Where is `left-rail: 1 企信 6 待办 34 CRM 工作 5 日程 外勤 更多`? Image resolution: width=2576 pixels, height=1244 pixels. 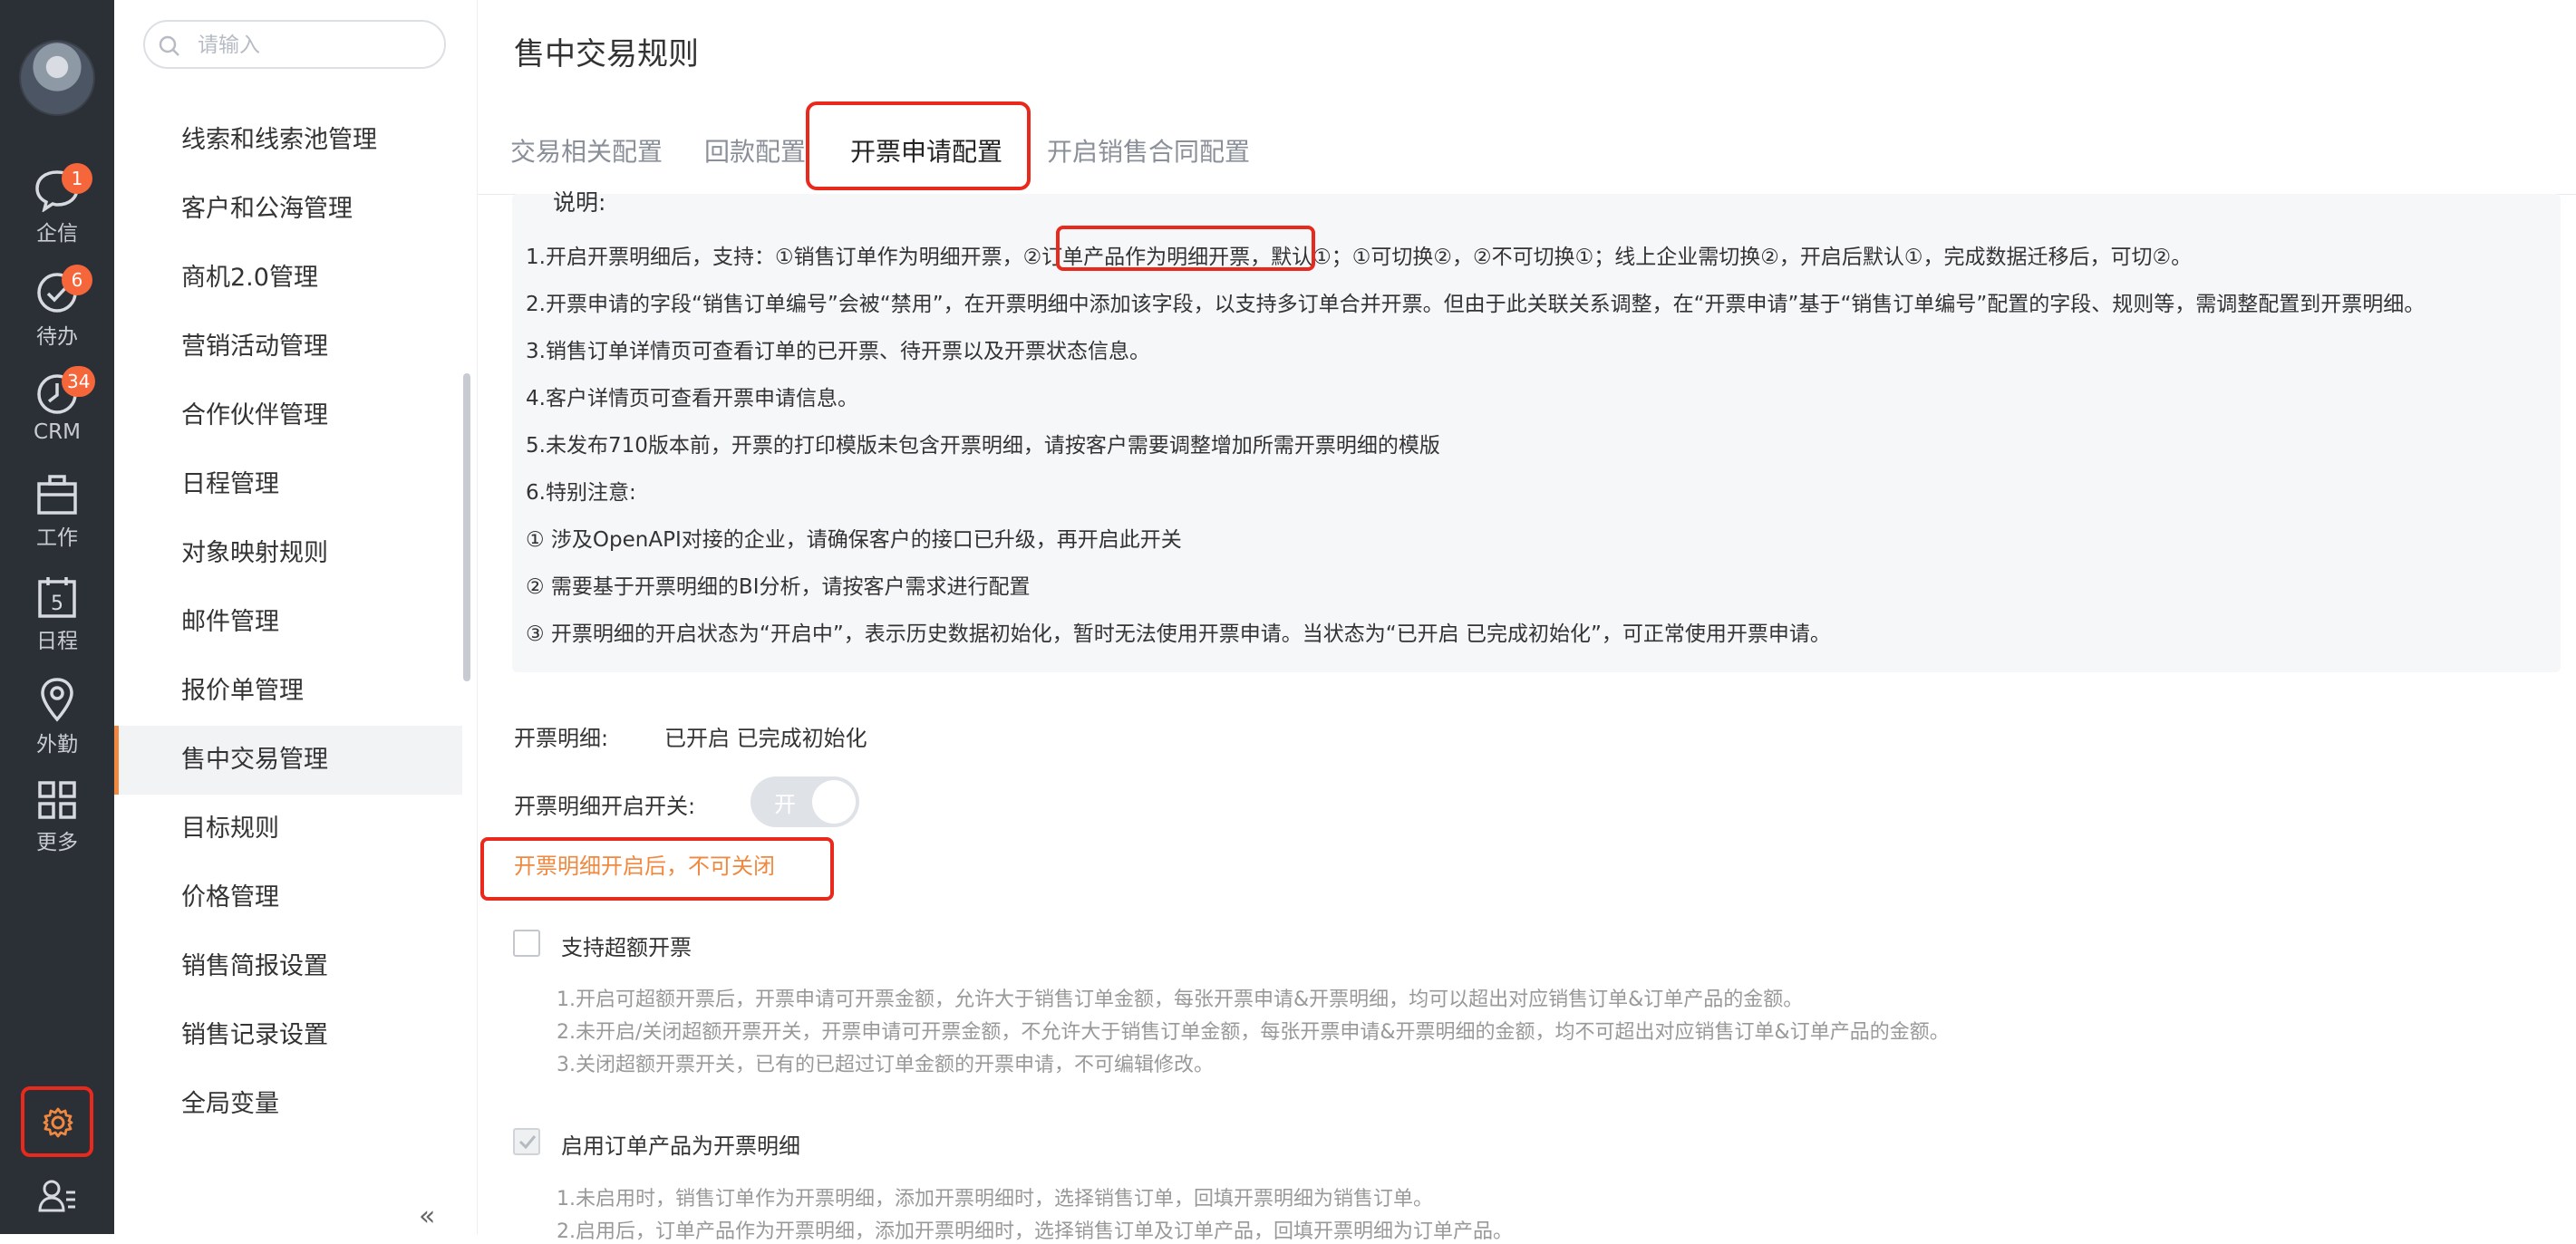 left-rail: 1 企信 6 待办 34 CRM 工作 5 日程 外勤 更多 is located at coordinates (57, 617).